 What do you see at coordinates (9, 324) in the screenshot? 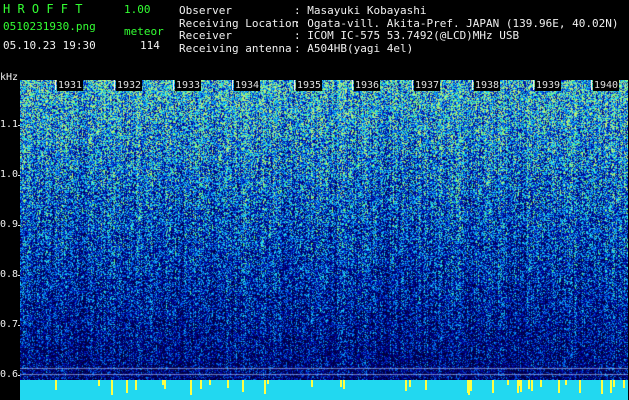
I see `y-tick-label: 0.7` at bounding box center [9, 324].